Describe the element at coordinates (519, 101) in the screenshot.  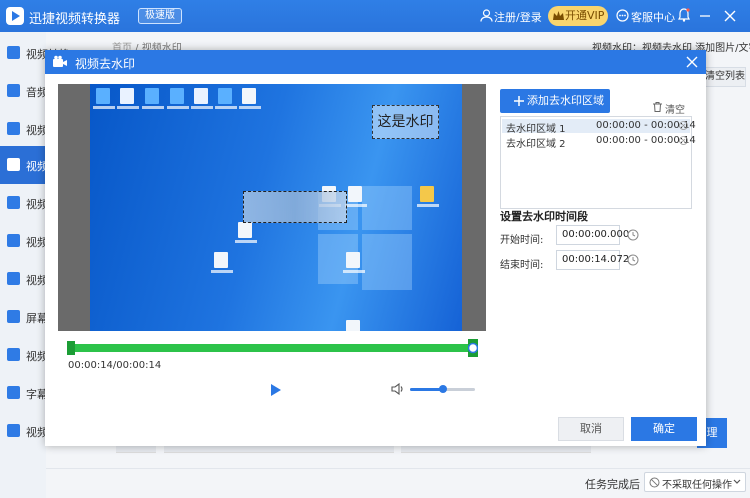
I see `plus-icon` at that location.